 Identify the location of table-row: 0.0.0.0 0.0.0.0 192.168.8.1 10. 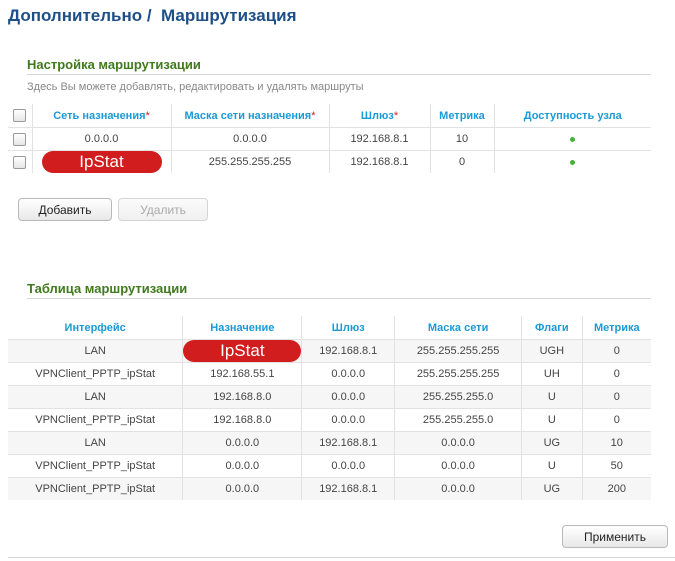
(329, 139).